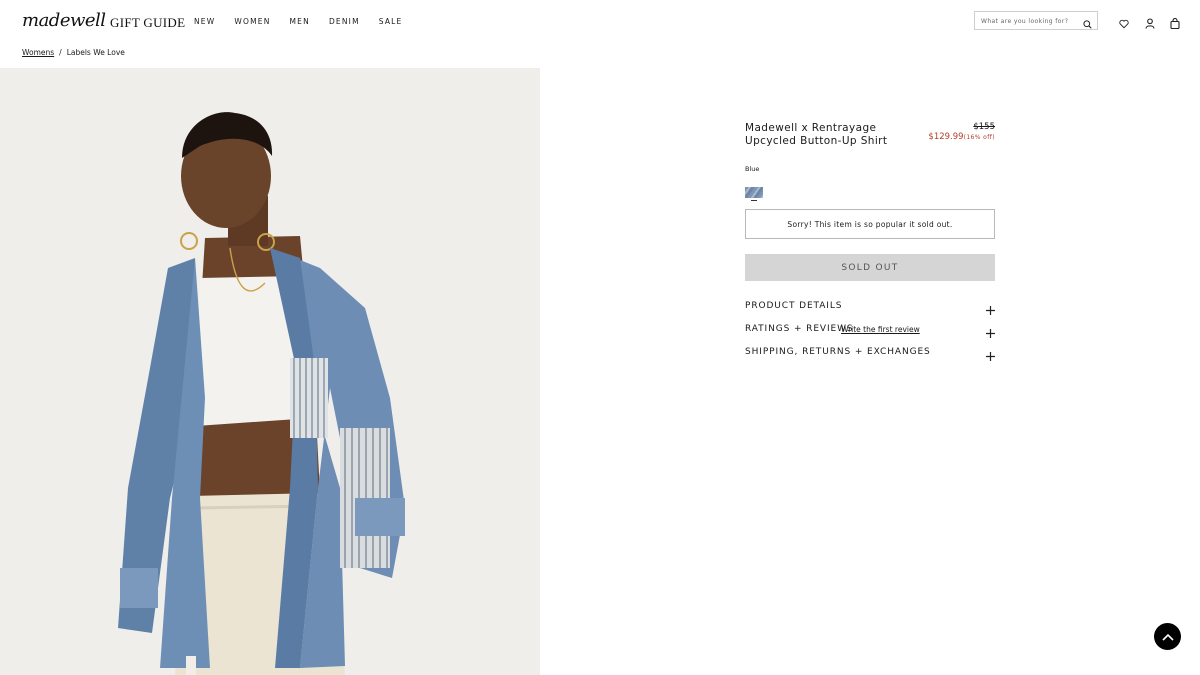 The image size is (1200, 675). I want to click on ratings-reviews-title: RATINGS + REVIEWS, so click(799, 329).